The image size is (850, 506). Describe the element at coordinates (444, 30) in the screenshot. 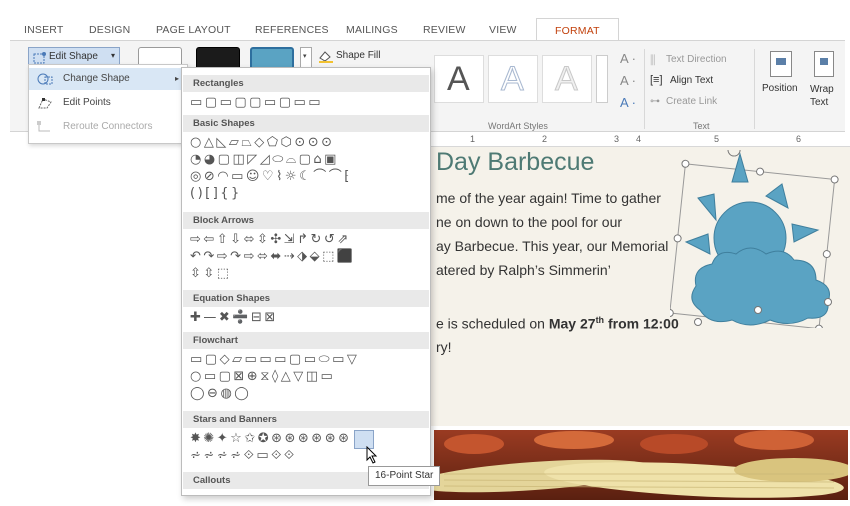

I see `tab-review: REVIEW` at that location.